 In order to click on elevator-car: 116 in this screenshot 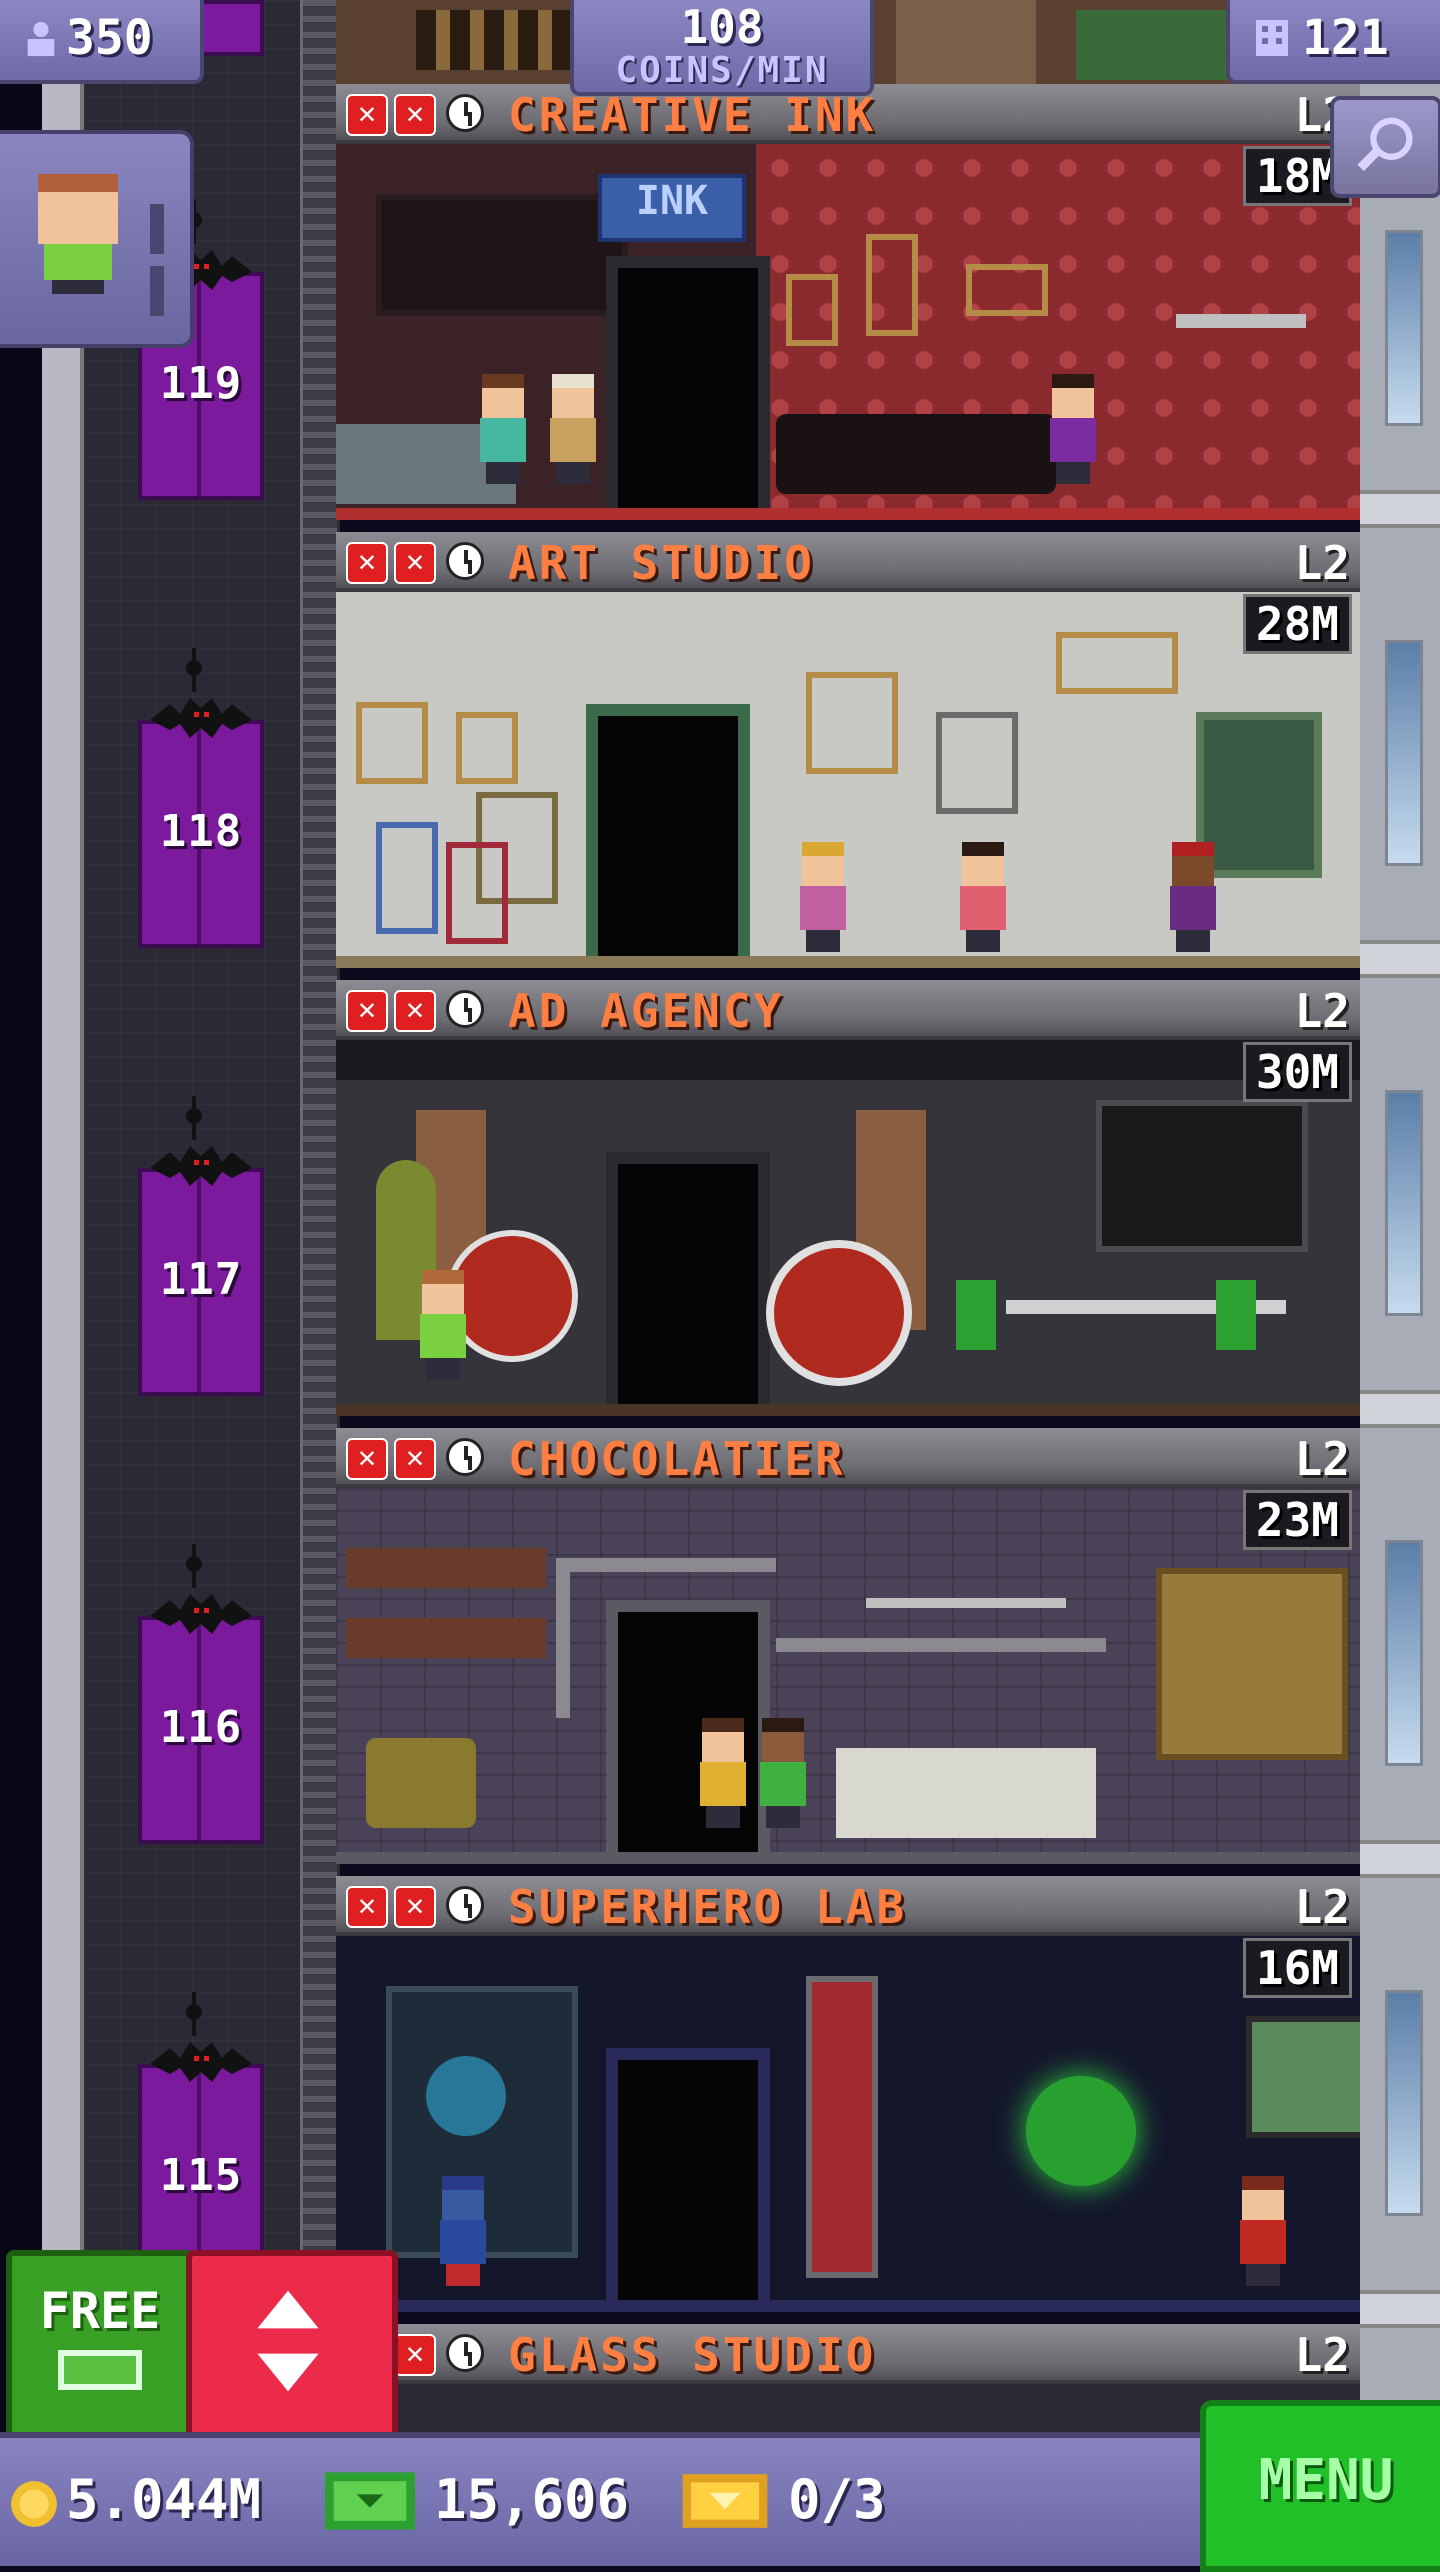, I will do `click(201, 1719)`.